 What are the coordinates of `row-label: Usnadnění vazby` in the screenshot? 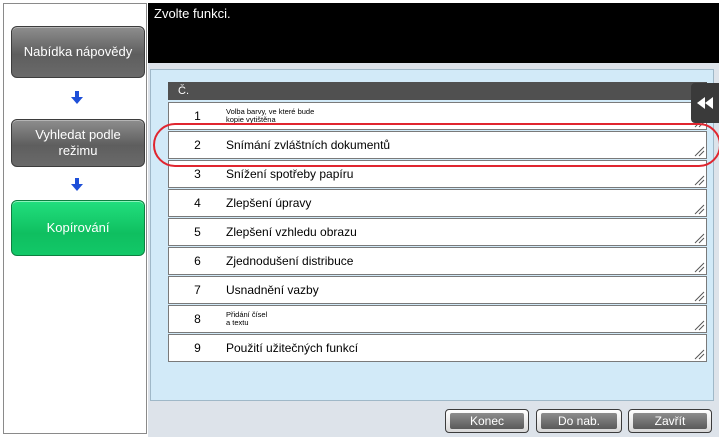 It's located at (272, 290).